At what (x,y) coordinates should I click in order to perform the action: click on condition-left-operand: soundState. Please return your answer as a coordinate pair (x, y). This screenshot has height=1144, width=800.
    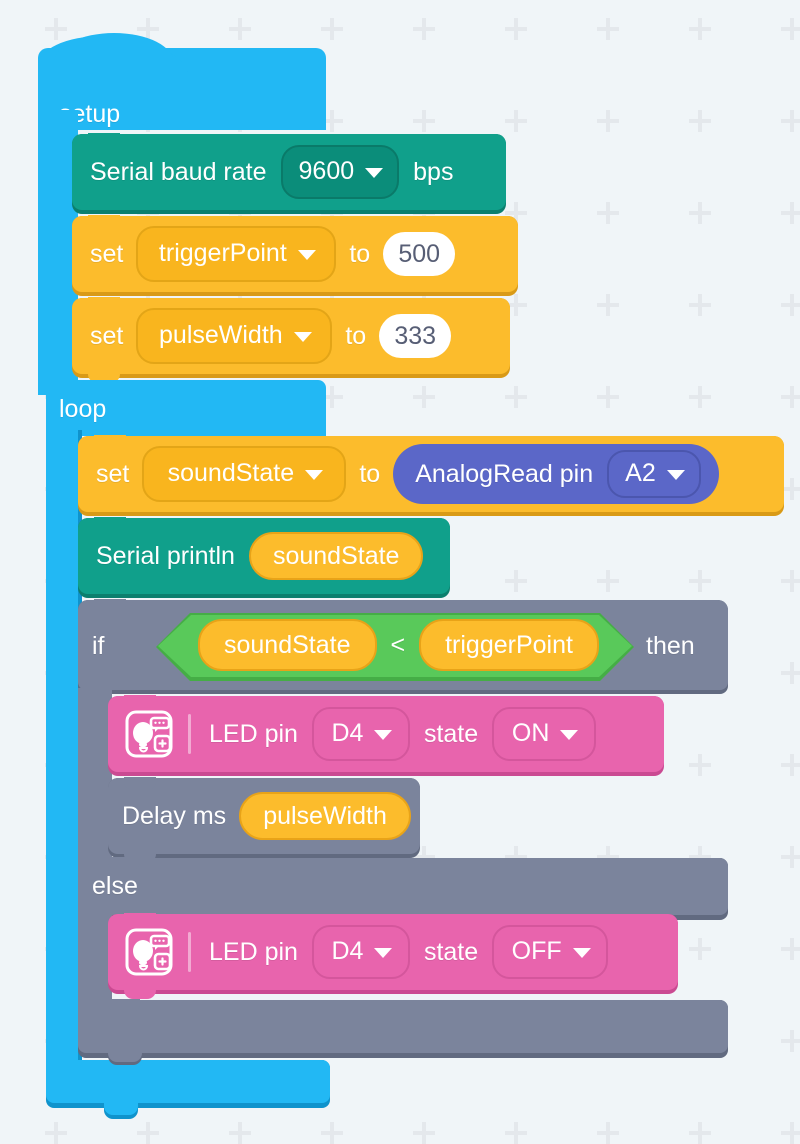
    Looking at the image, I should click on (287, 645).